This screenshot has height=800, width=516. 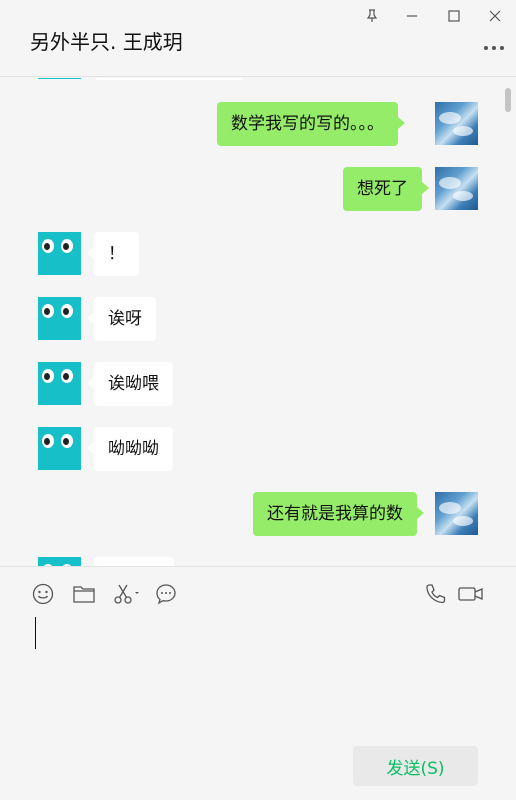 I want to click on chat-history-icon, so click(x=166, y=594).